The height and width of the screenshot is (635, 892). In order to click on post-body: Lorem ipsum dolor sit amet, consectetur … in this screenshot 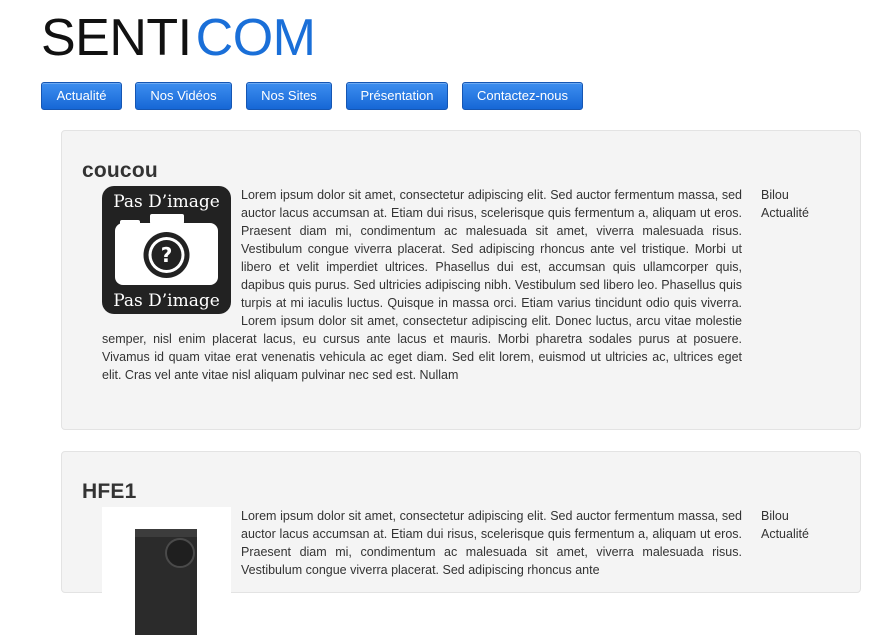, I will do `click(422, 571)`.